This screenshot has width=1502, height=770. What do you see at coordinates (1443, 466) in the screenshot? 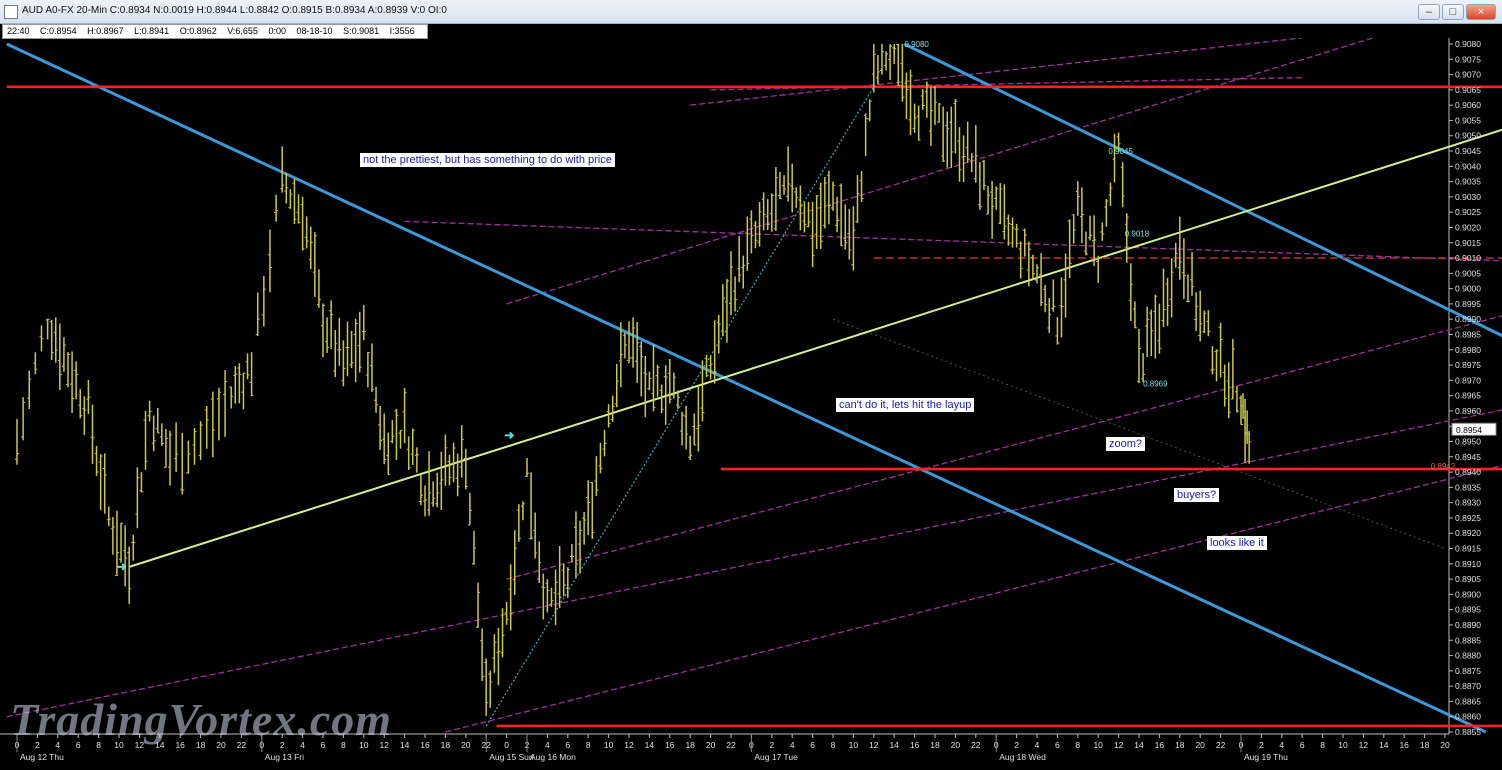
I see `price-label-4: 0.8942` at bounding box center [1443, 466].